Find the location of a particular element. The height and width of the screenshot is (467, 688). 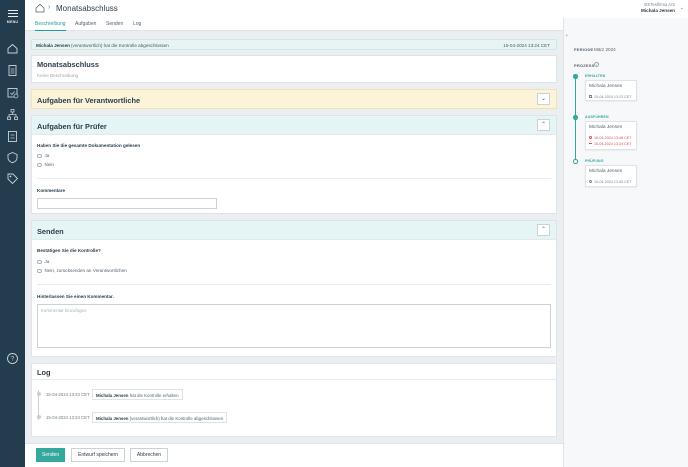

action-footer: Senden Entwurf speichern Abbrechen is located at coordinates (294, 455).